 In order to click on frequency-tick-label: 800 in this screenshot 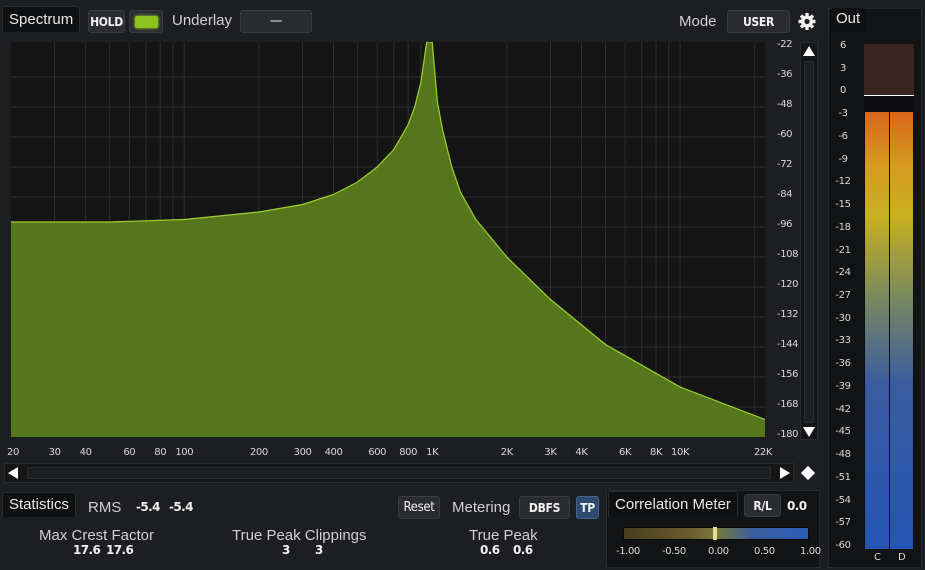, I will do `click(408, 452)`.